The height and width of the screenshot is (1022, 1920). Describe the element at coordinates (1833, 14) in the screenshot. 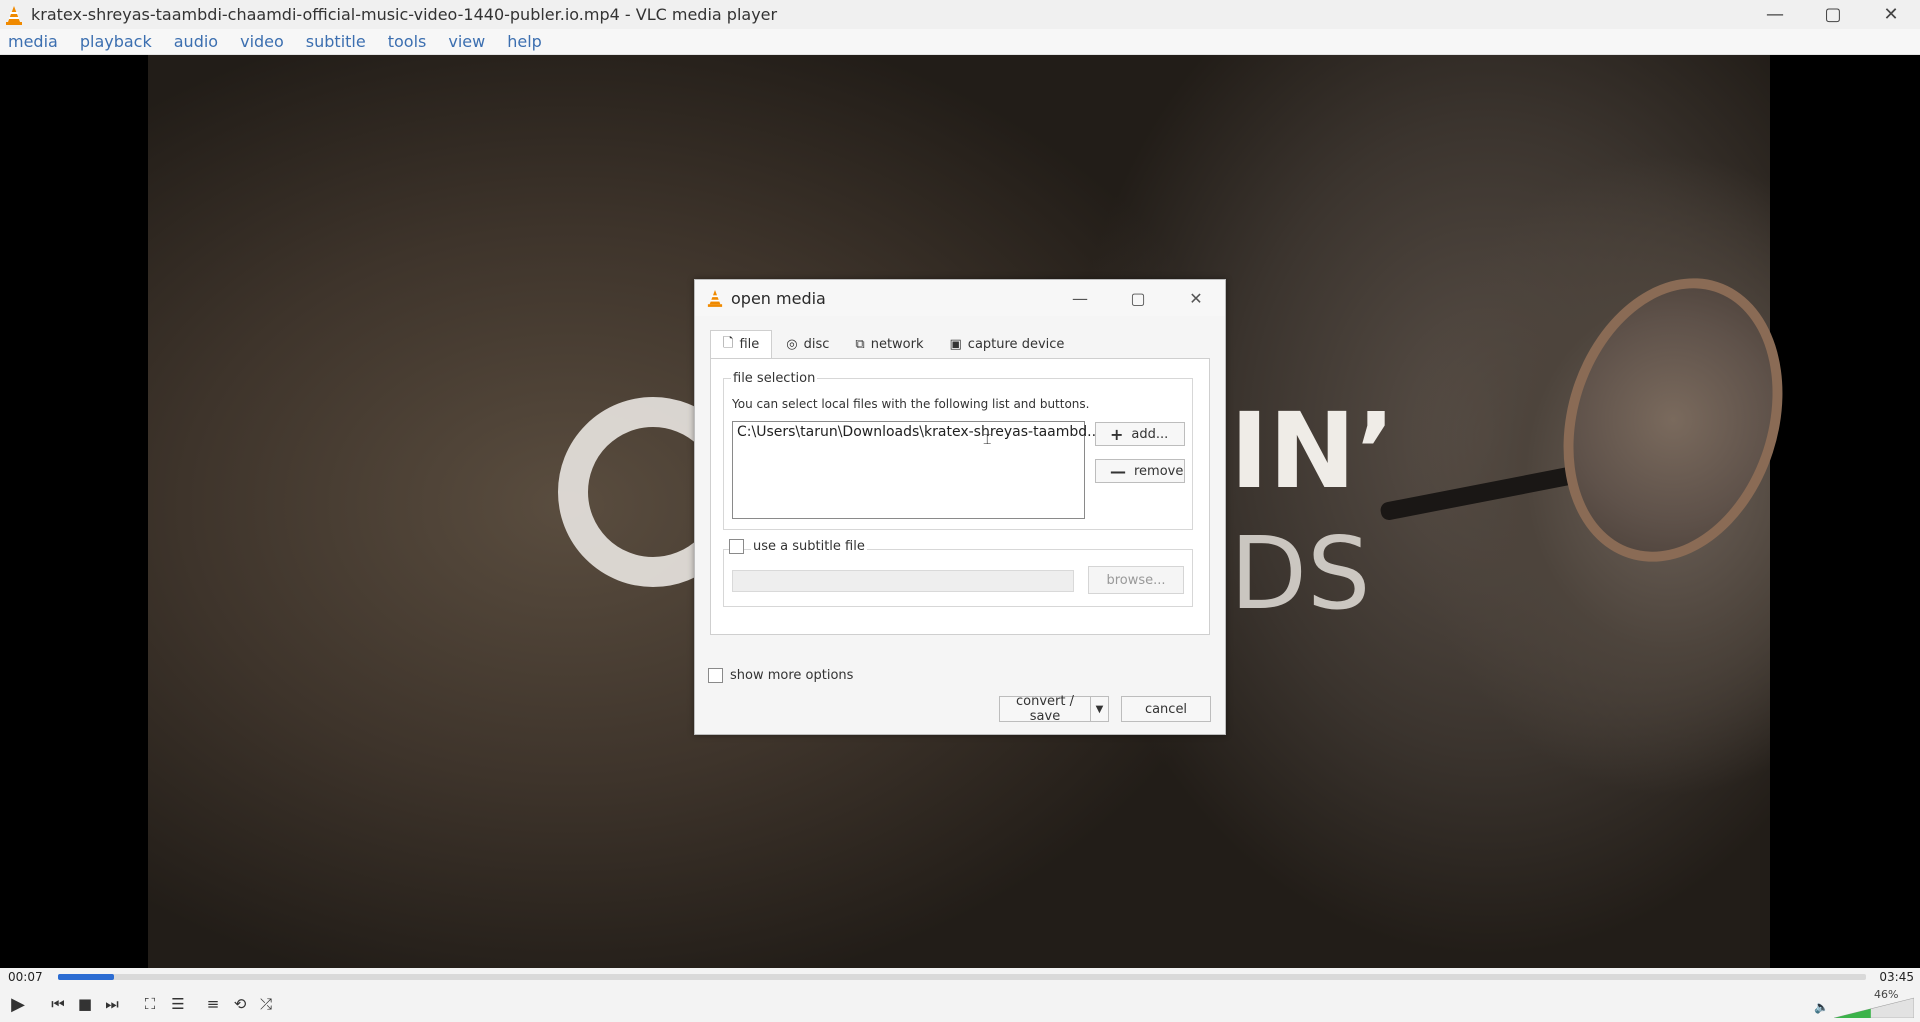

I see `maximize-button: ▢` at that location.